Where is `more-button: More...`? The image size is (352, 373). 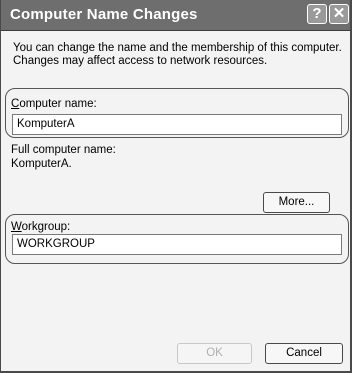
more-button: More... is located at coordinates (296, 202).